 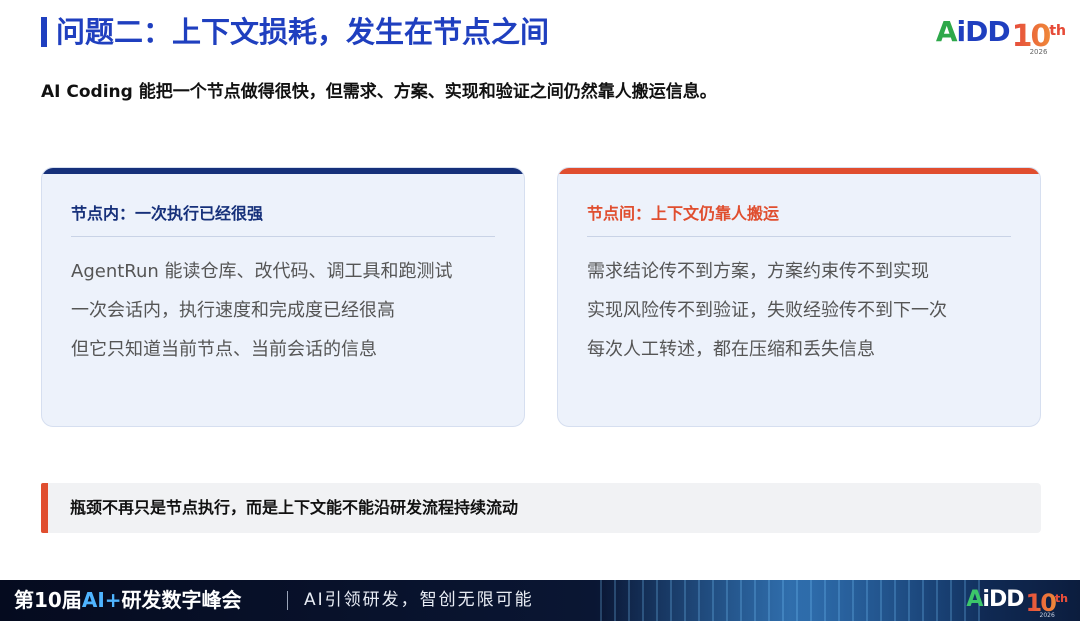 What do you see at coordinates (1057, 31) in the screenshot?
I see `logo-ten-suffix: th` at bounding box center [1057, 31].